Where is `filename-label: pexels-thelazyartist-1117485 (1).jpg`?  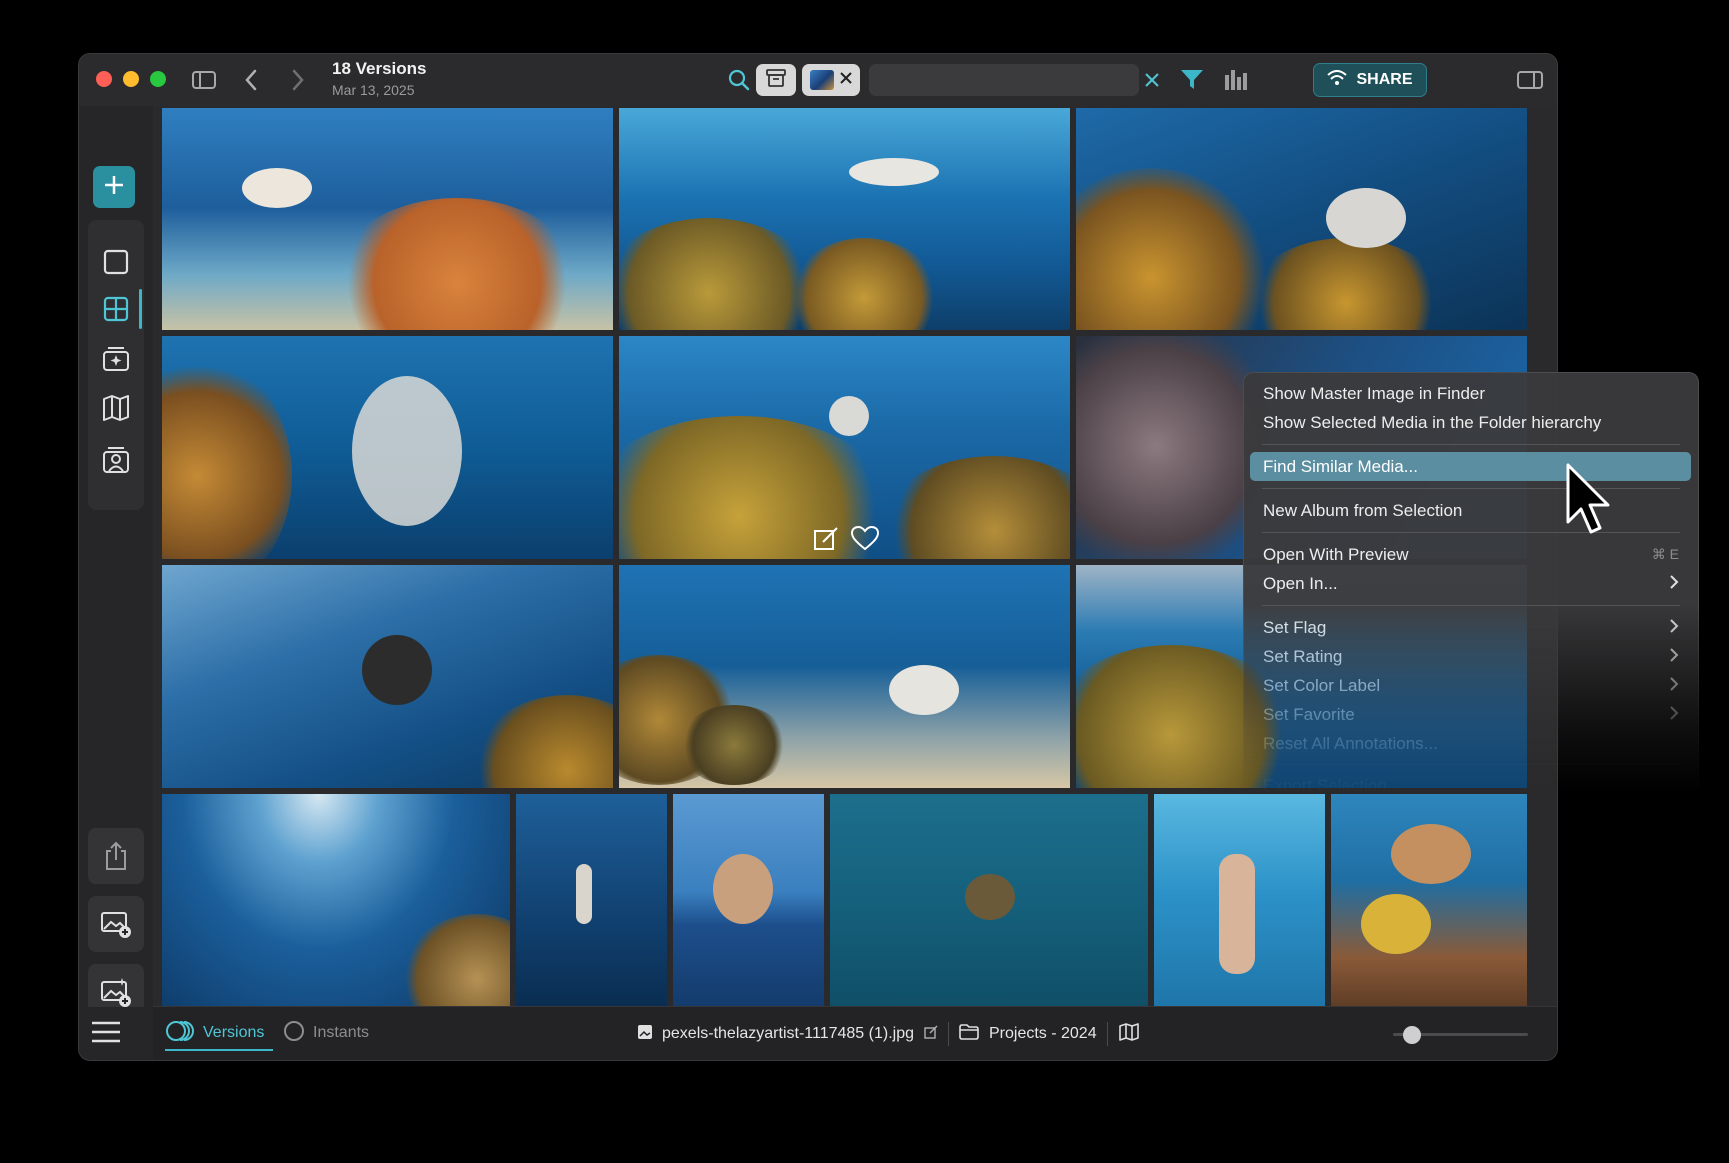 filename-label: pexels-thelazyartist-1117485 (1).jpg is located at coordinates (788, 1034).